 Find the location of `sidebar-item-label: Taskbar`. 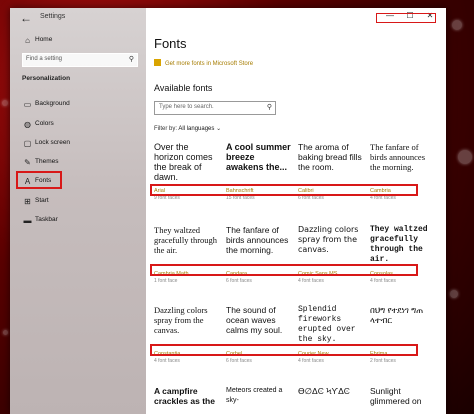

sidebar-item-label: Taskbar is located at coordinates (46, 219).